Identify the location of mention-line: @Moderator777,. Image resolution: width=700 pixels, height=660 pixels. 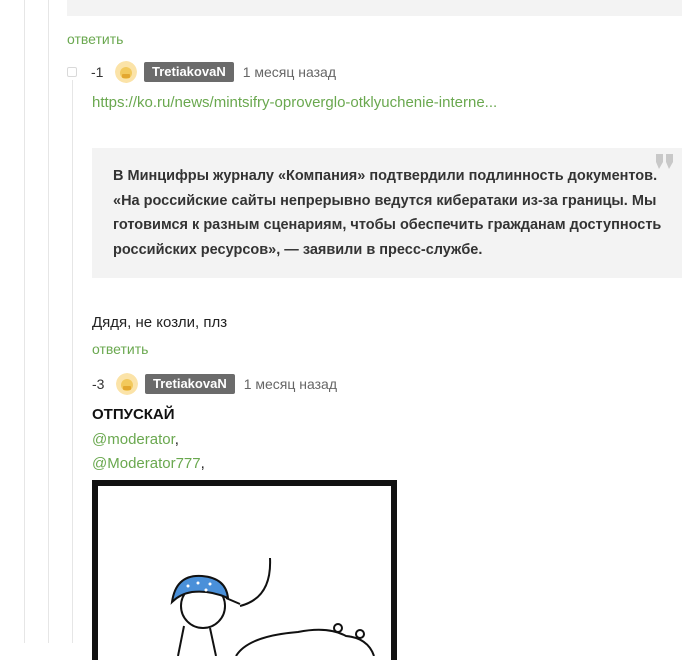
(148, 463).